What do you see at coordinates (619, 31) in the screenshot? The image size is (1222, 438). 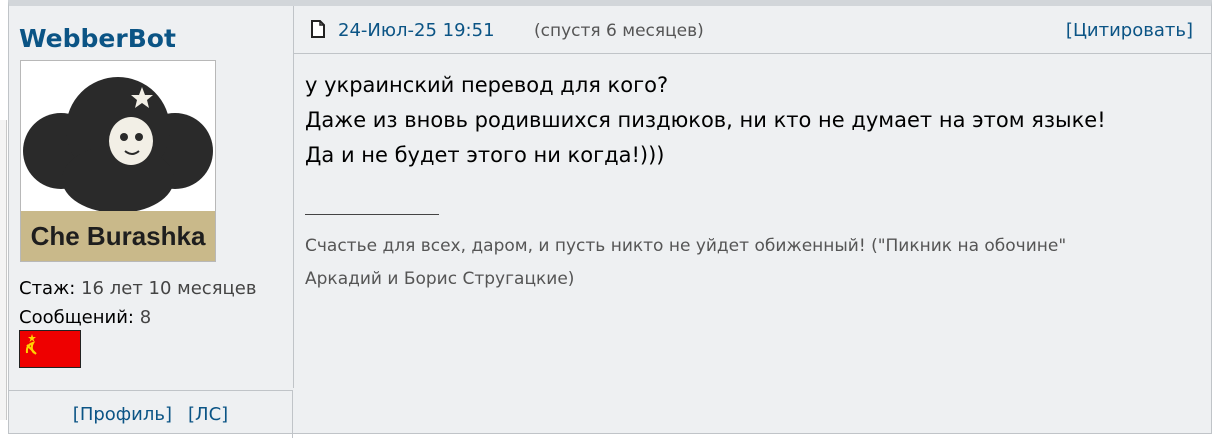 I see `post-relative-time: (спустя 6 месяцев)` at bounding box center [619, 31].